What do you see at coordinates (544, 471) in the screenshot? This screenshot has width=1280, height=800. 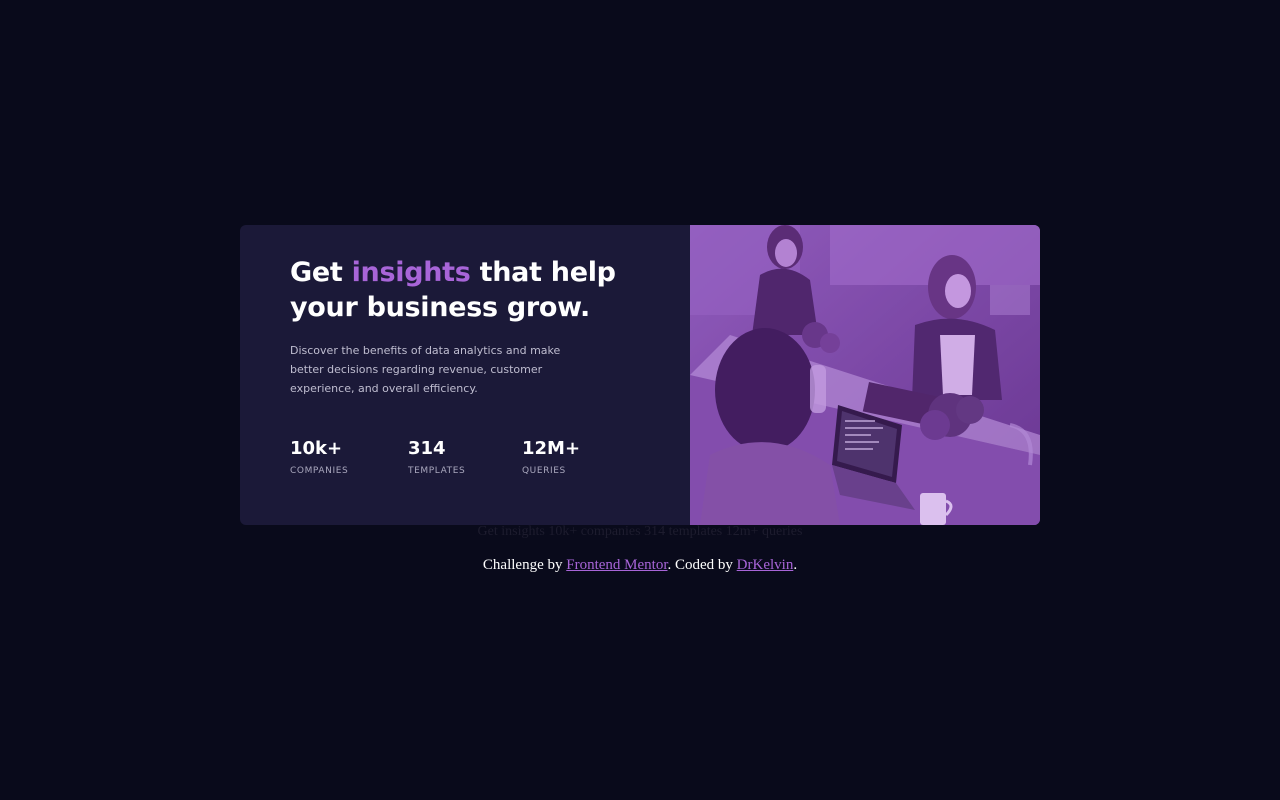 I see `stat-label: QUERIES` at bounding box center [544, 471].